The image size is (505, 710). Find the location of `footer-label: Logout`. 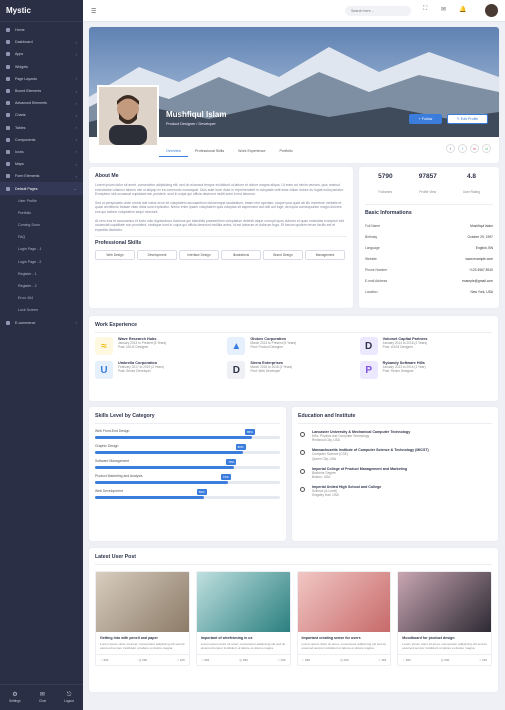

footer-label: Logout is located at coordinates (69, 701).